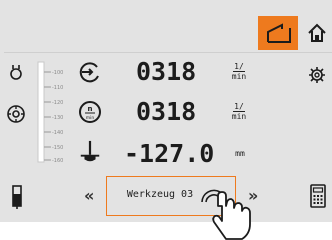  I want to click on home-button, so click(317, 33).